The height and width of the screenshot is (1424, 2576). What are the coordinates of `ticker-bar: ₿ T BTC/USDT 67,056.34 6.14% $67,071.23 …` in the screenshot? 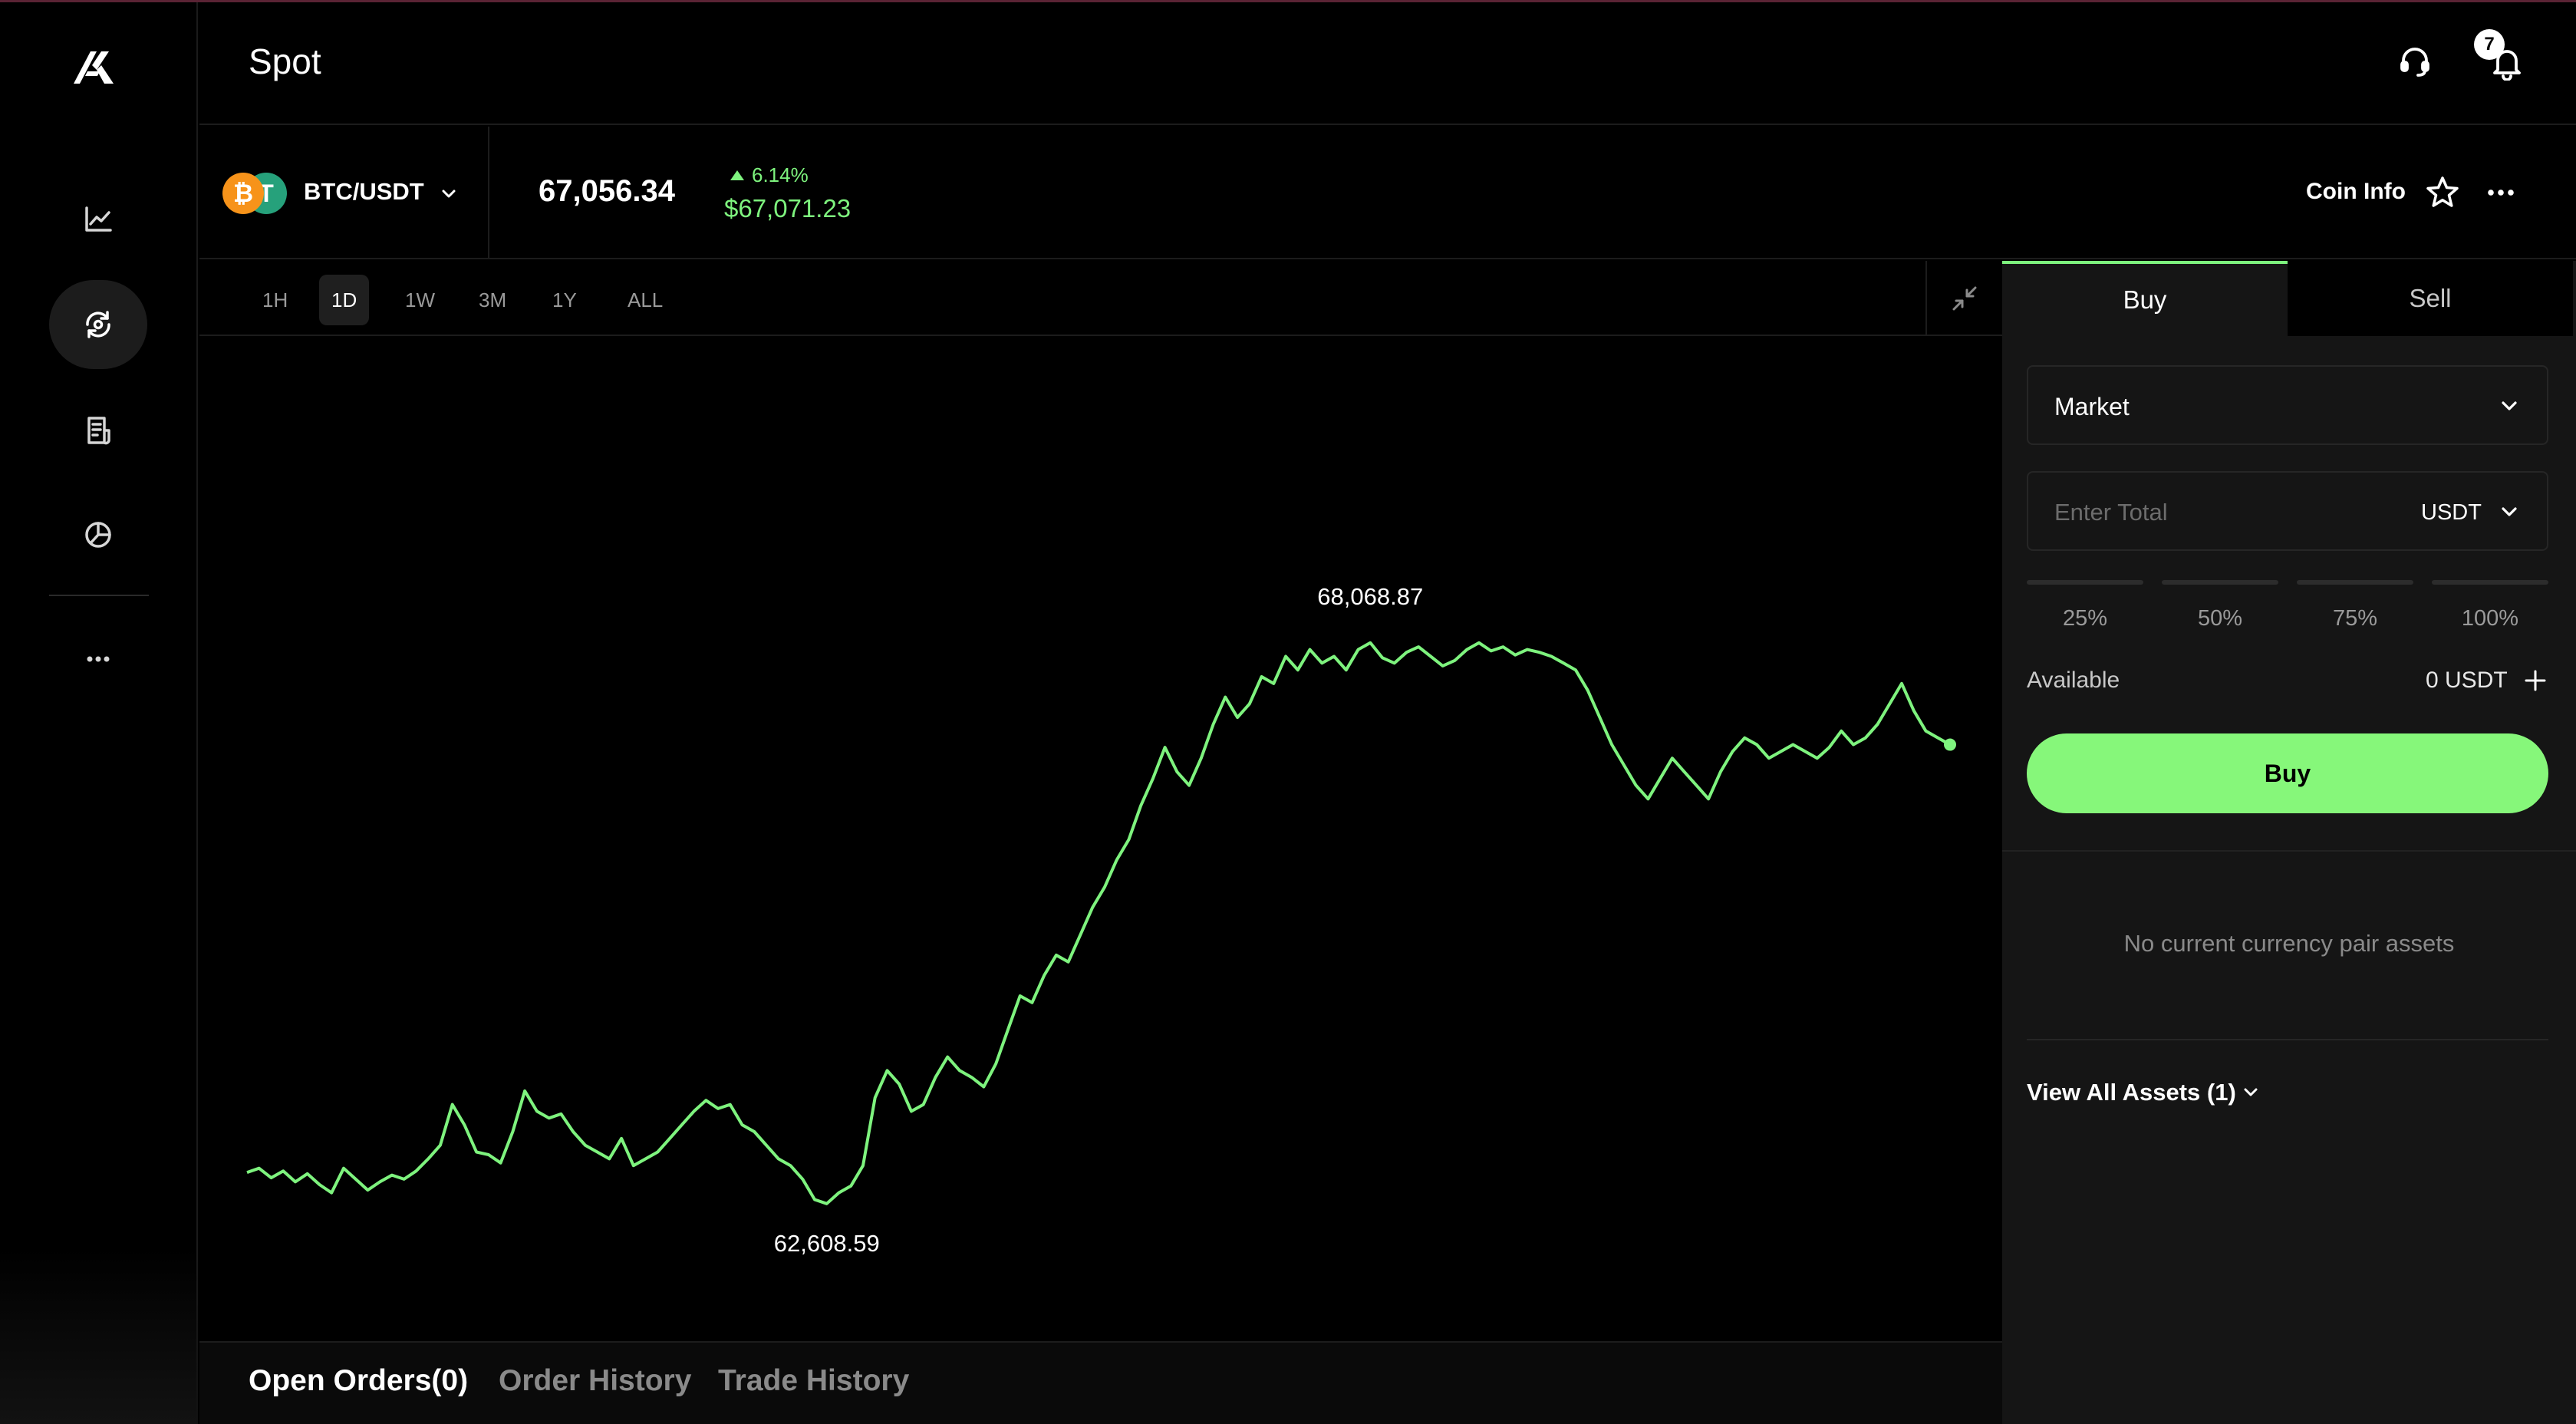 It's located at (1387, 193).